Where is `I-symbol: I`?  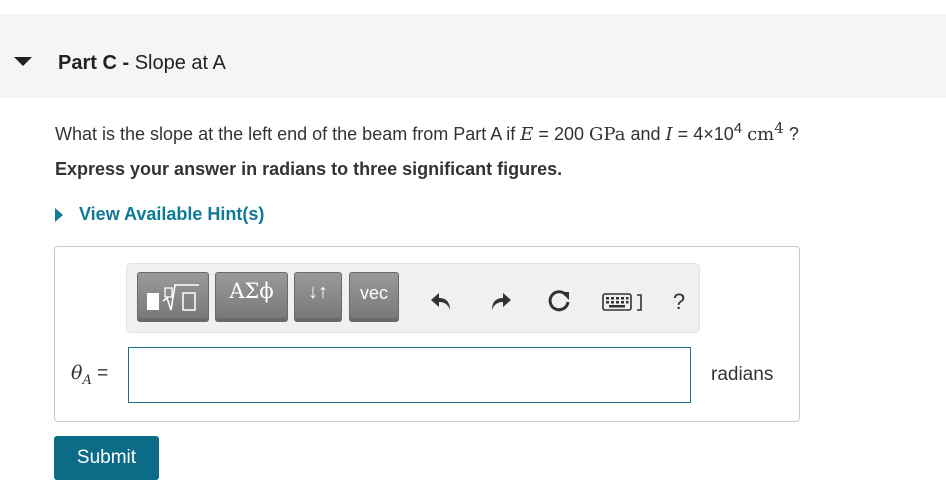
I-symbol: I is located at coordinates (669, 134).